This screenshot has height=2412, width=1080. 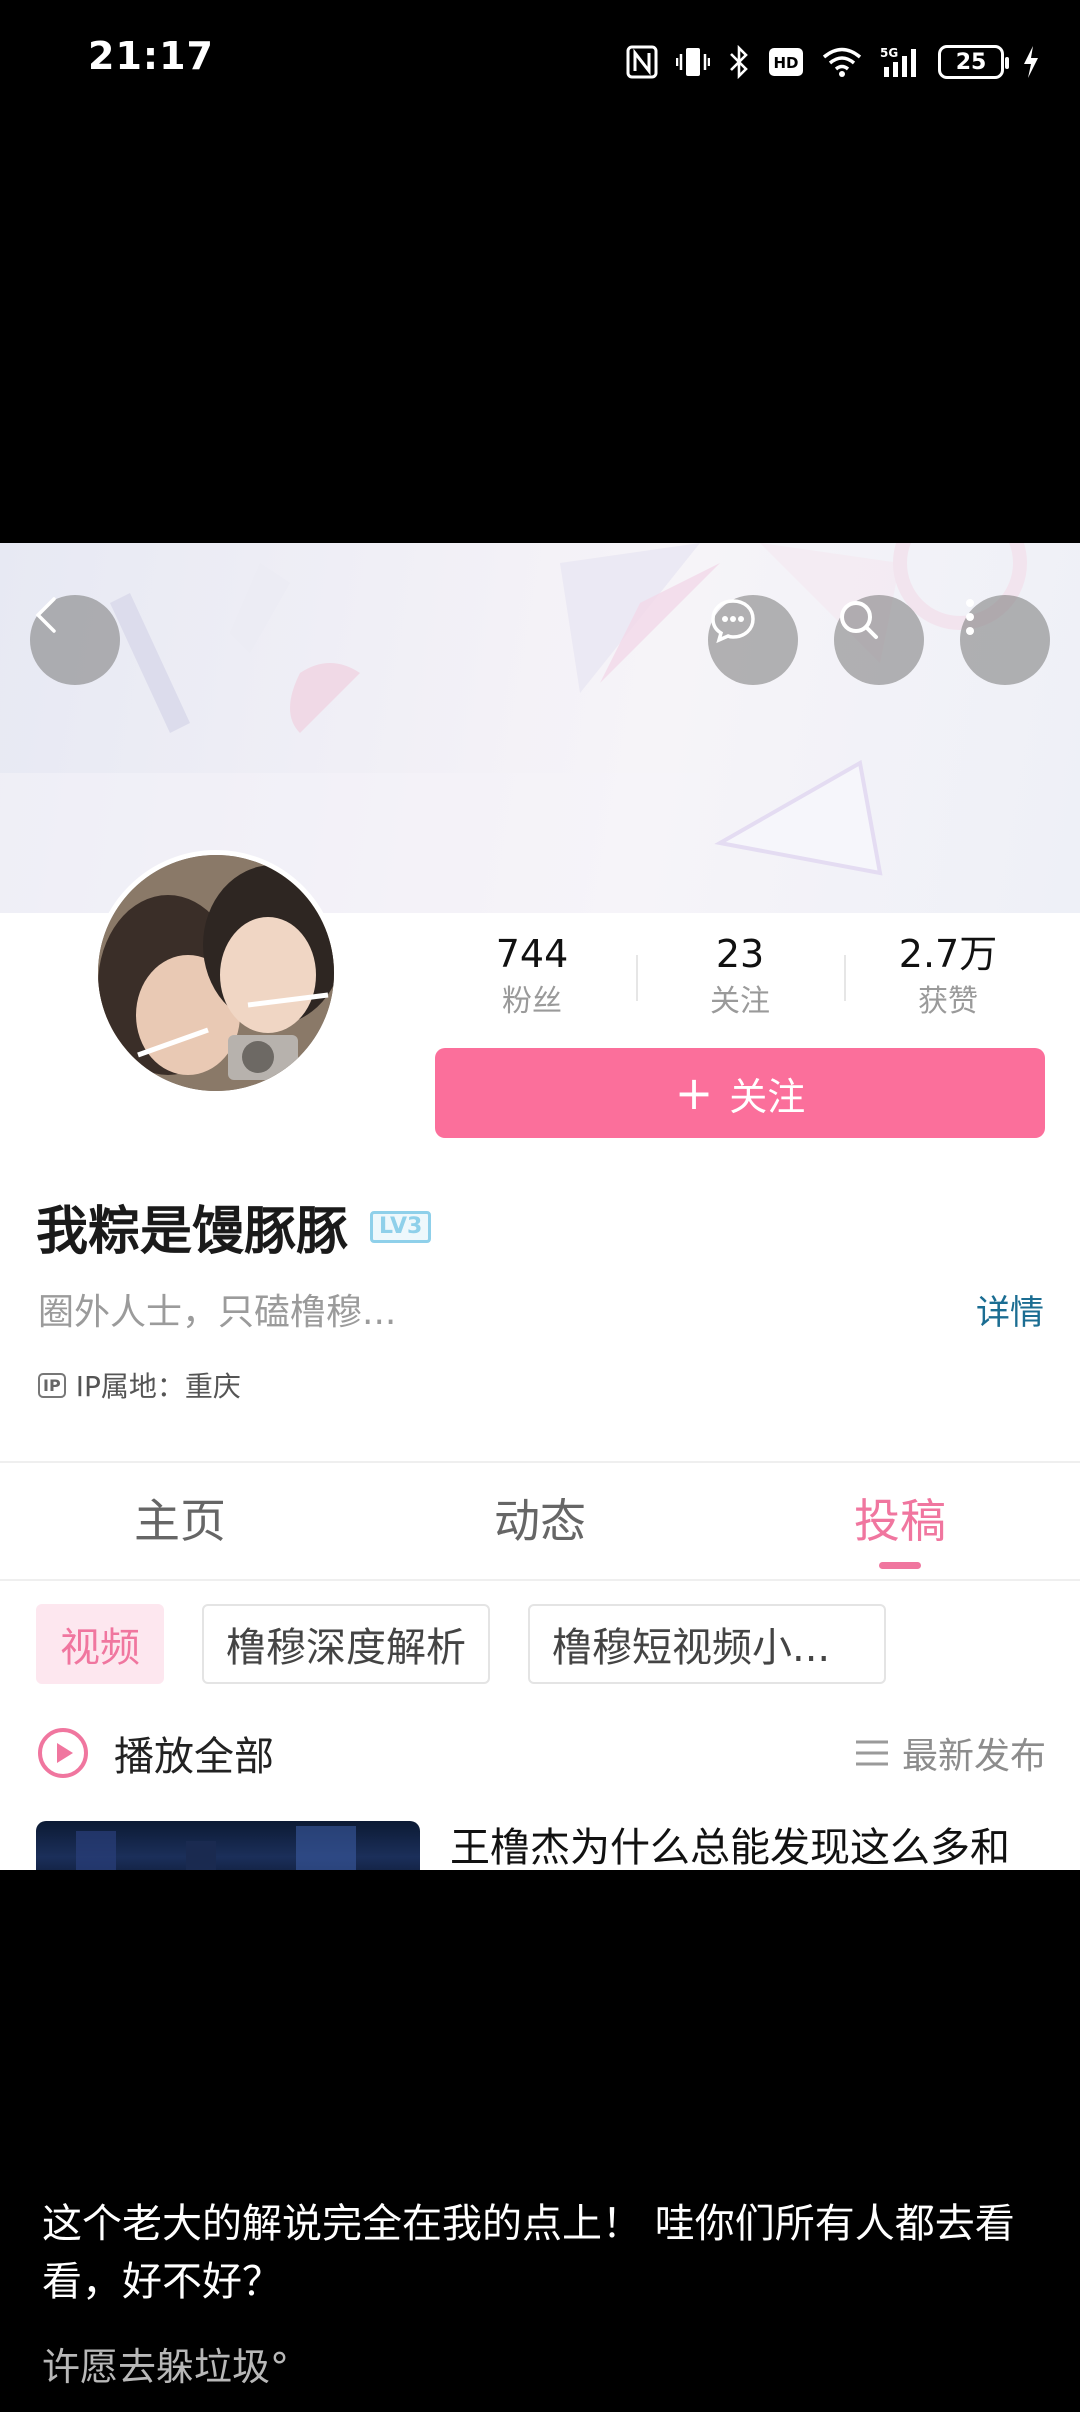 I want to click on follow-button: + 关注, so click(x=740, y=1093).